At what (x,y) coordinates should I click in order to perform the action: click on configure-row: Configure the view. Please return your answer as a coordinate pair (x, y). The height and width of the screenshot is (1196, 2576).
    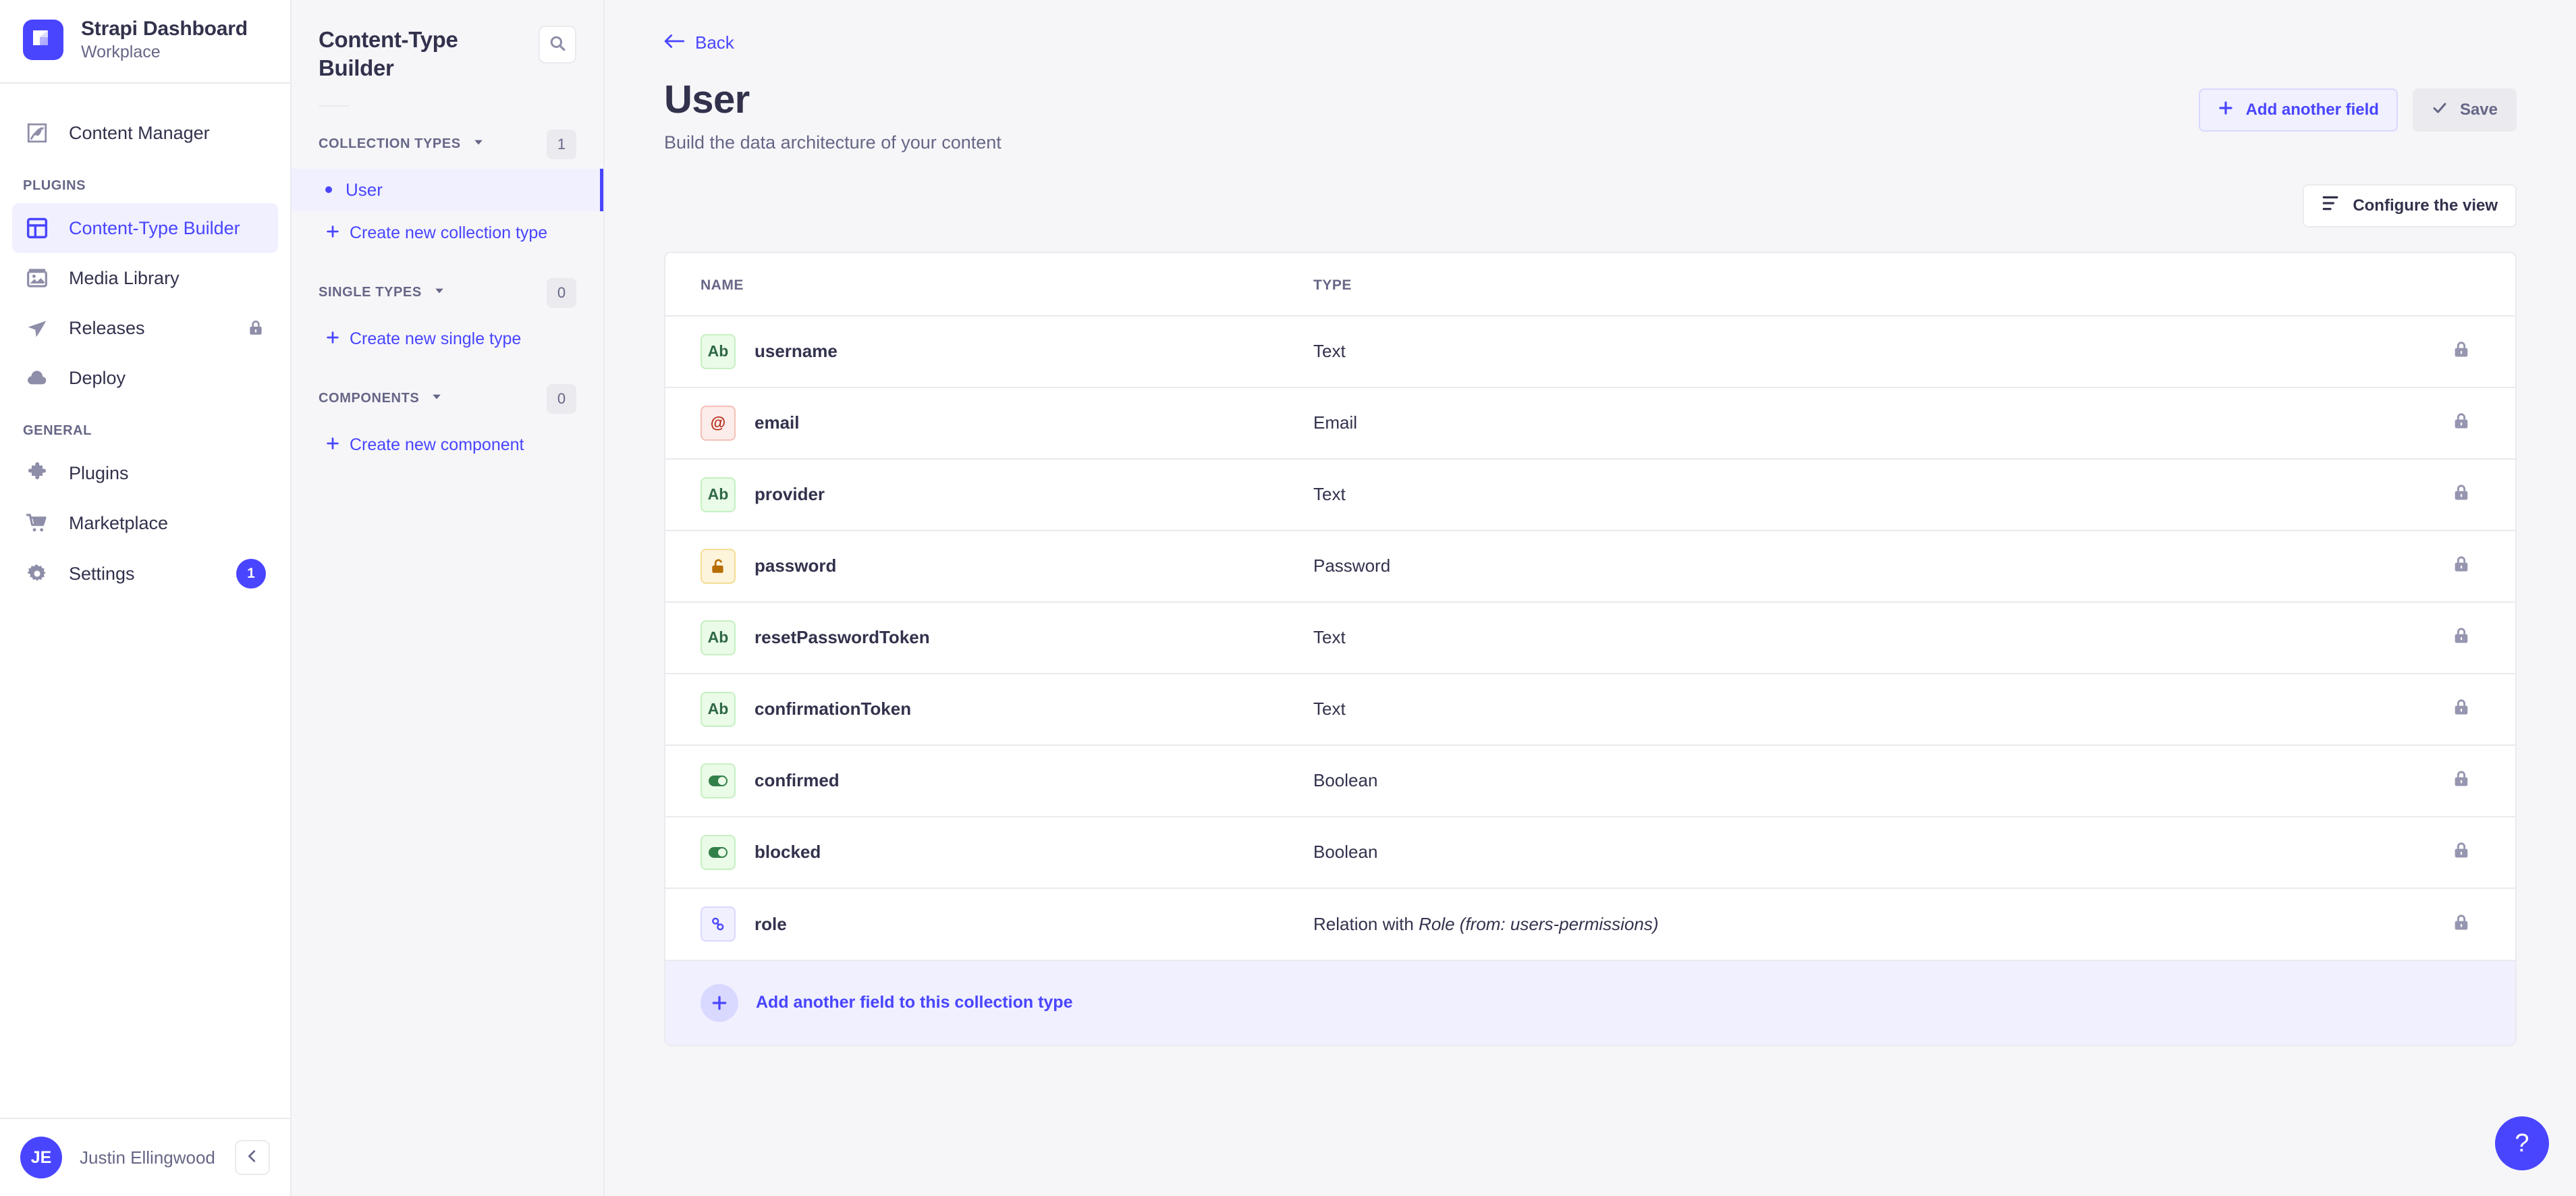
    Looking at the image, I should click on (1590, 190).